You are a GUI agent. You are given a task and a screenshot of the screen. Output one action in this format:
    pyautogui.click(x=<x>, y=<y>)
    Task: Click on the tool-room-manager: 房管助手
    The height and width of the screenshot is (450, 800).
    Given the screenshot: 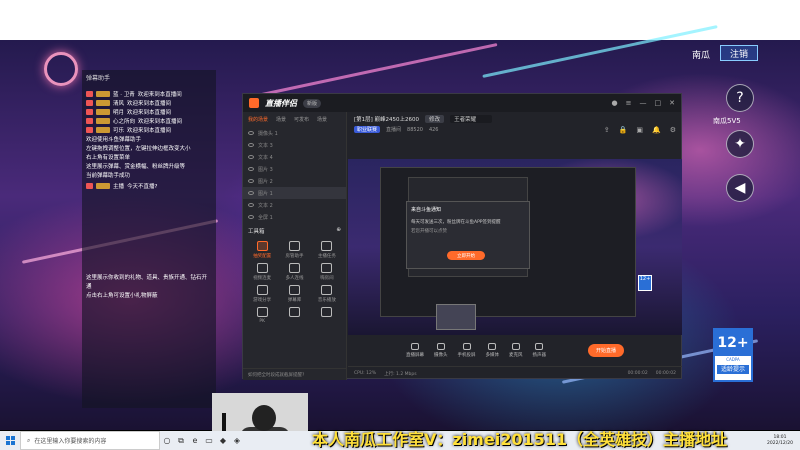 What is the action you would take?
    pyautogui.click(x=294, y=250)
    